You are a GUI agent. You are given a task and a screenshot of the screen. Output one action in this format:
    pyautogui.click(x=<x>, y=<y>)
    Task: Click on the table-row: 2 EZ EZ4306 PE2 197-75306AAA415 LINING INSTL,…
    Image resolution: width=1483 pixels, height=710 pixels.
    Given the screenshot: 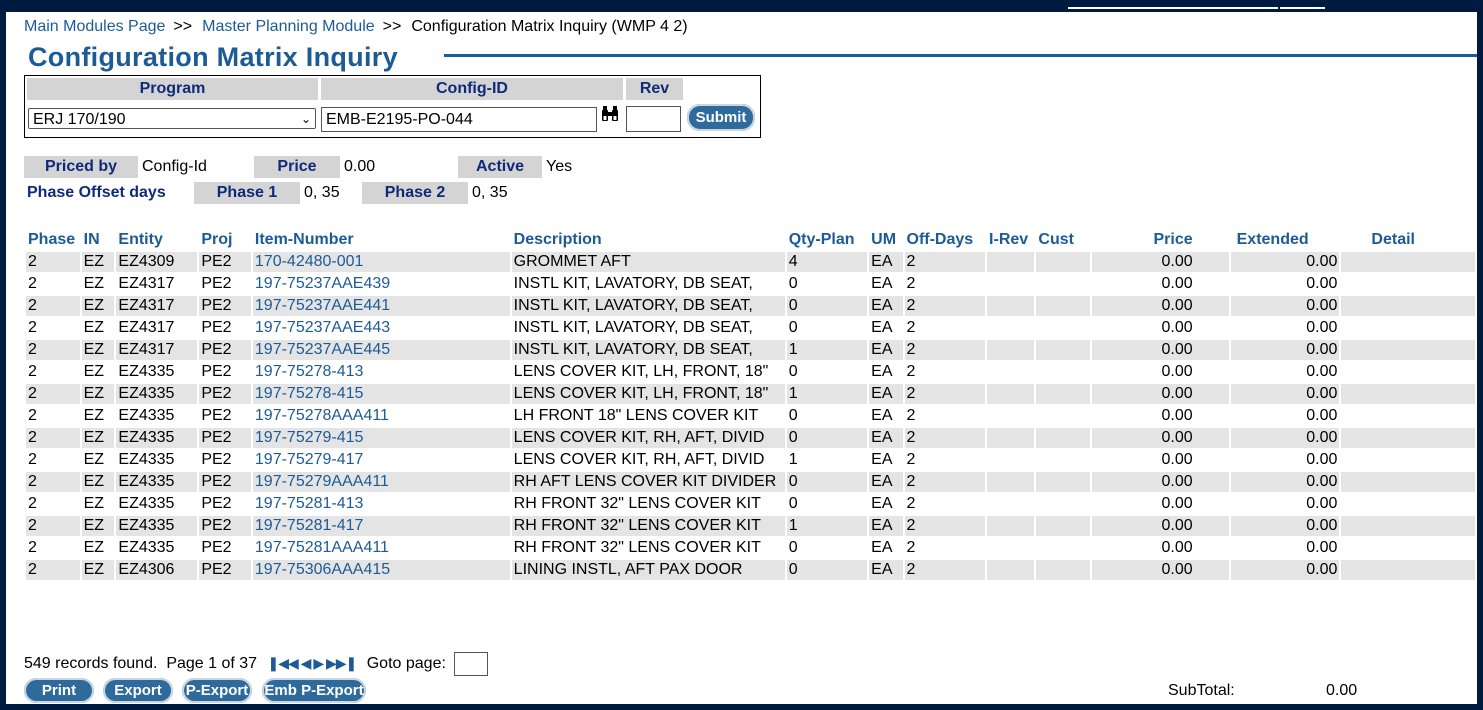 What is the action you would take?
    pyautogui.click(x=750, y=570)
    